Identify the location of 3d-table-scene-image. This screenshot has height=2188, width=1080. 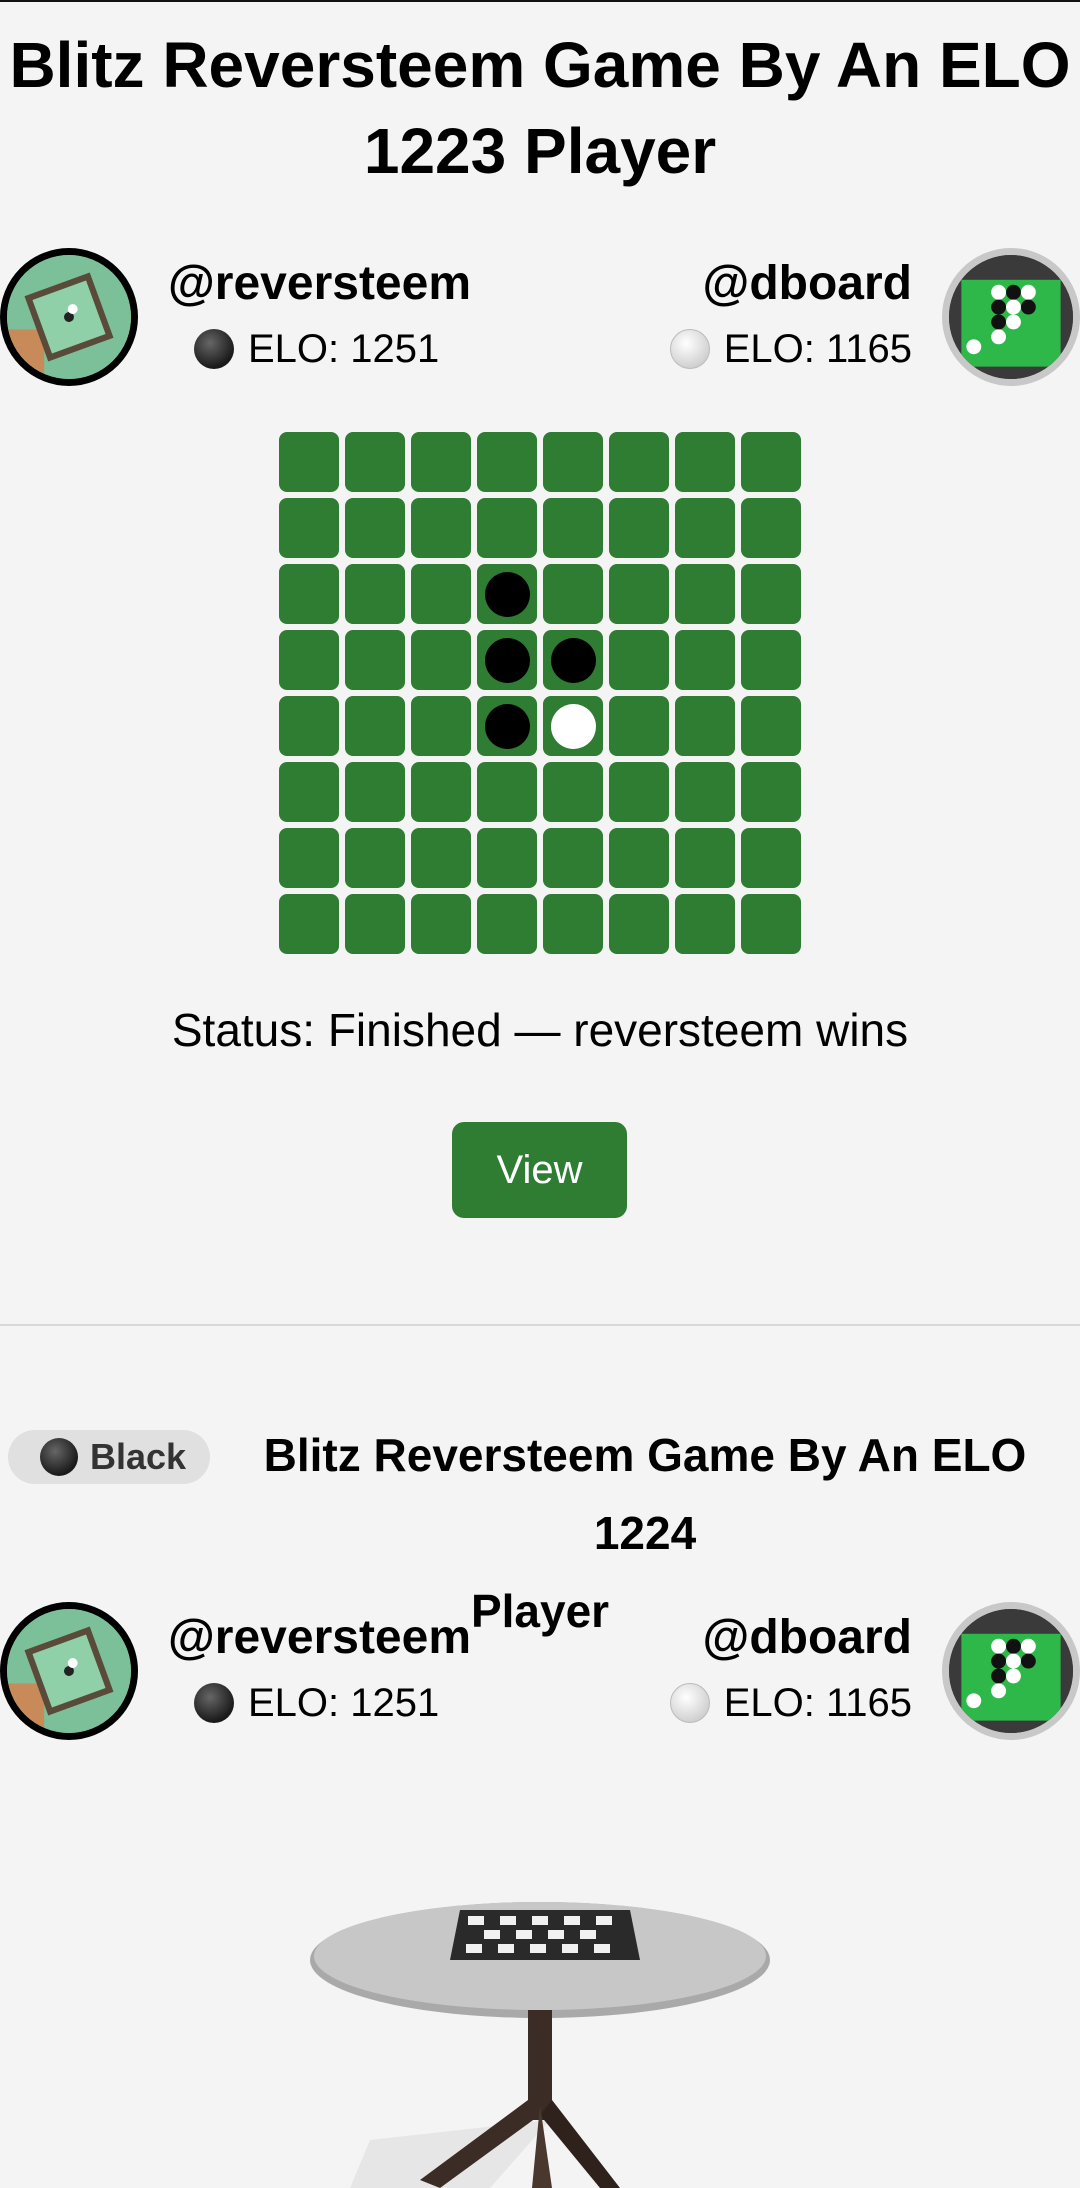
(540, 2045).